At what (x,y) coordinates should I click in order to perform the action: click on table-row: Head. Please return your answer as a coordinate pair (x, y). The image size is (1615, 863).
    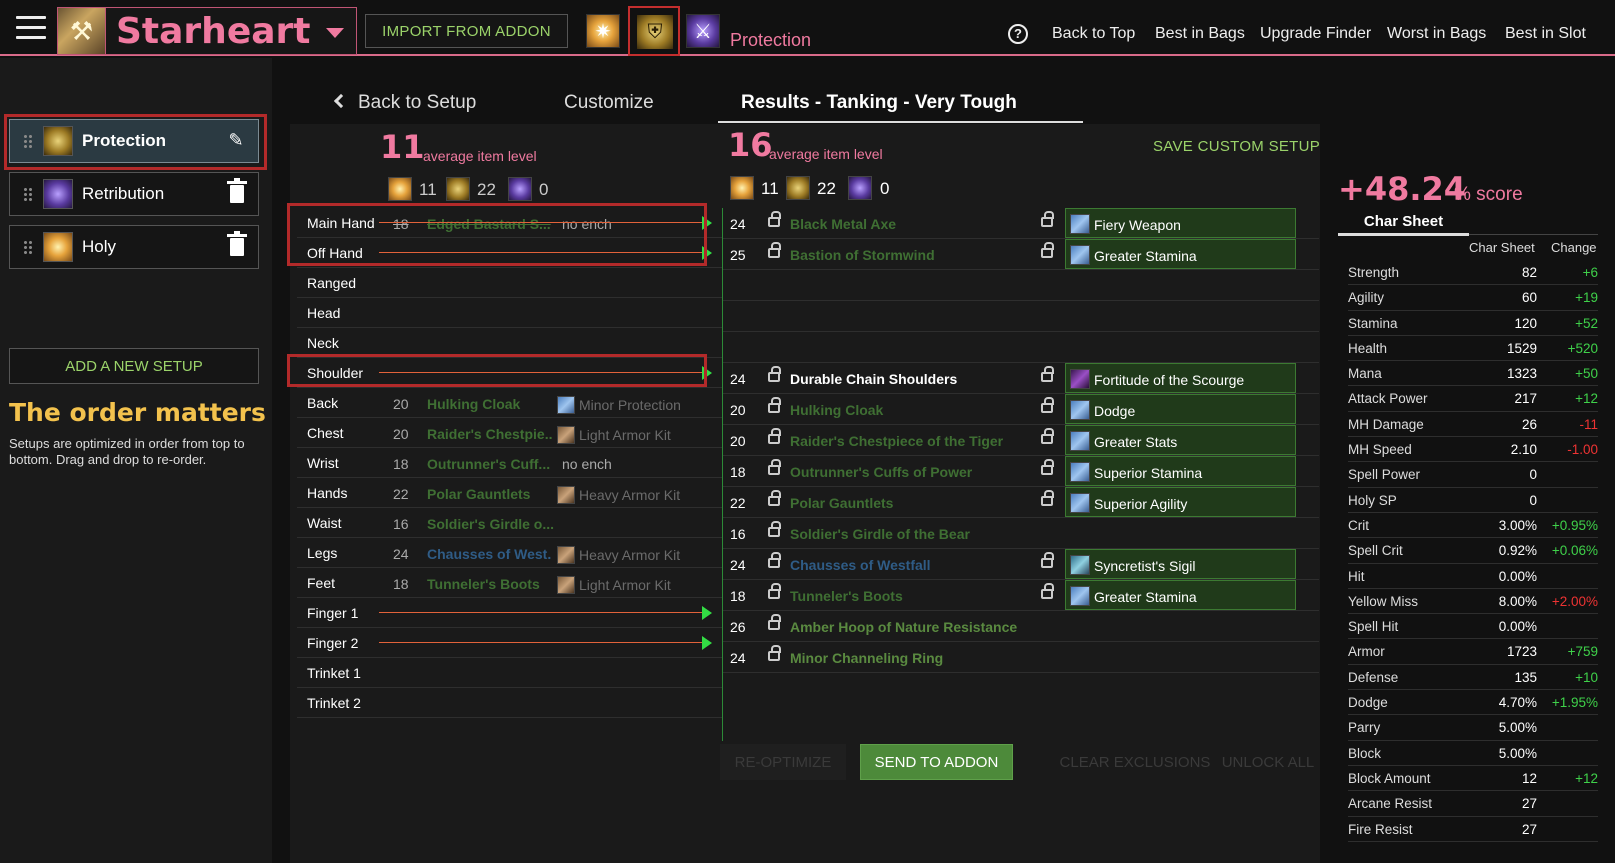
    Looking at the image, I should click on (509, 313).